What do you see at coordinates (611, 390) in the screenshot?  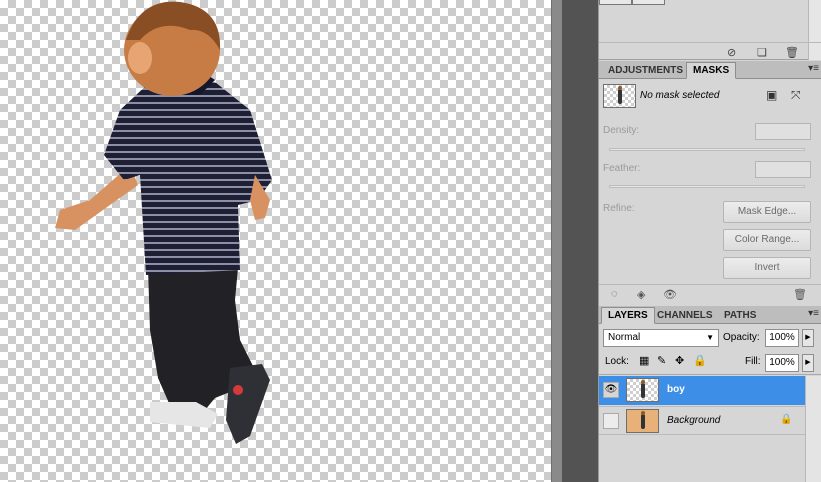 I see `eye-icon: 👁` at bounding box center [611, 390].